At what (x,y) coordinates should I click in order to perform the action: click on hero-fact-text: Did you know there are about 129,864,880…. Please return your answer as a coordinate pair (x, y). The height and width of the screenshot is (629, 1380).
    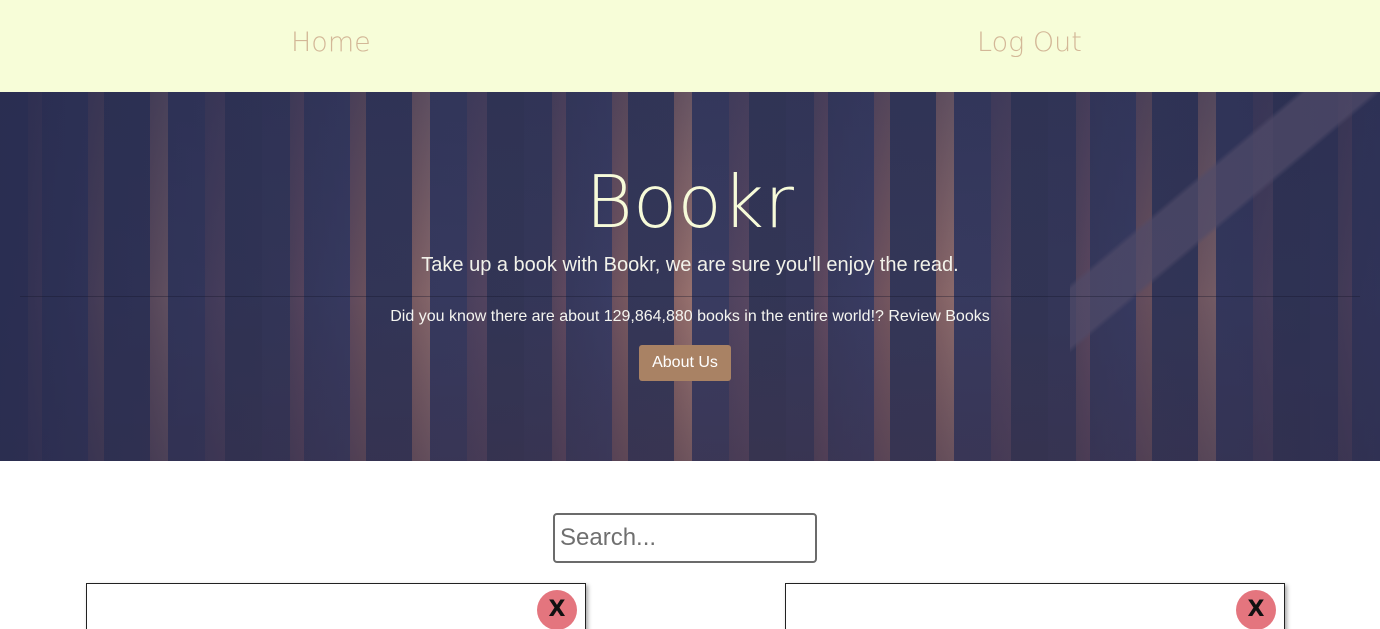
    Looking at the image, I should click on (690, 316).